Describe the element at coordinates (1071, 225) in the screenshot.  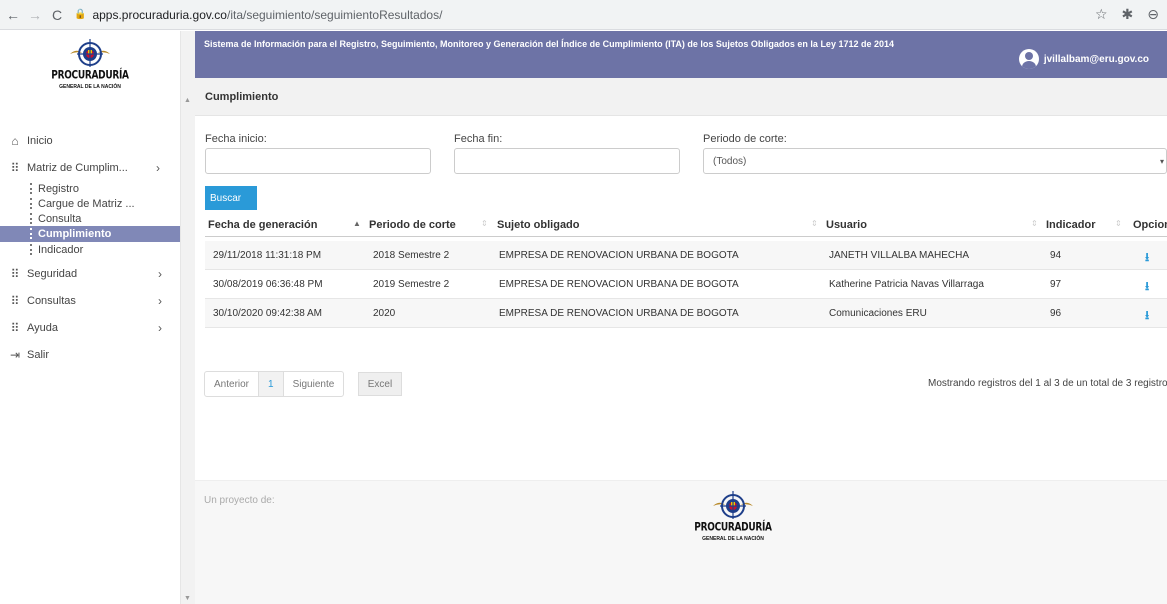
I see `col-indicador-header: Indicador` at that location.